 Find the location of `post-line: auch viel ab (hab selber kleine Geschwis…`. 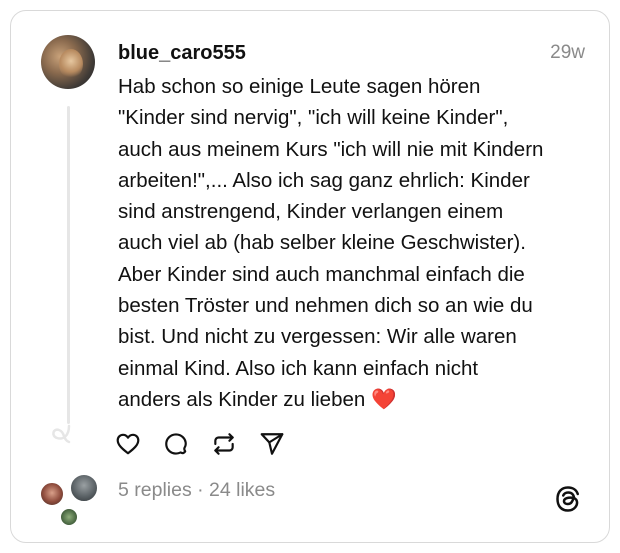

post-line: auch viel ab (hab selber kleine Geschwis… is located at coordinates (322, 243).